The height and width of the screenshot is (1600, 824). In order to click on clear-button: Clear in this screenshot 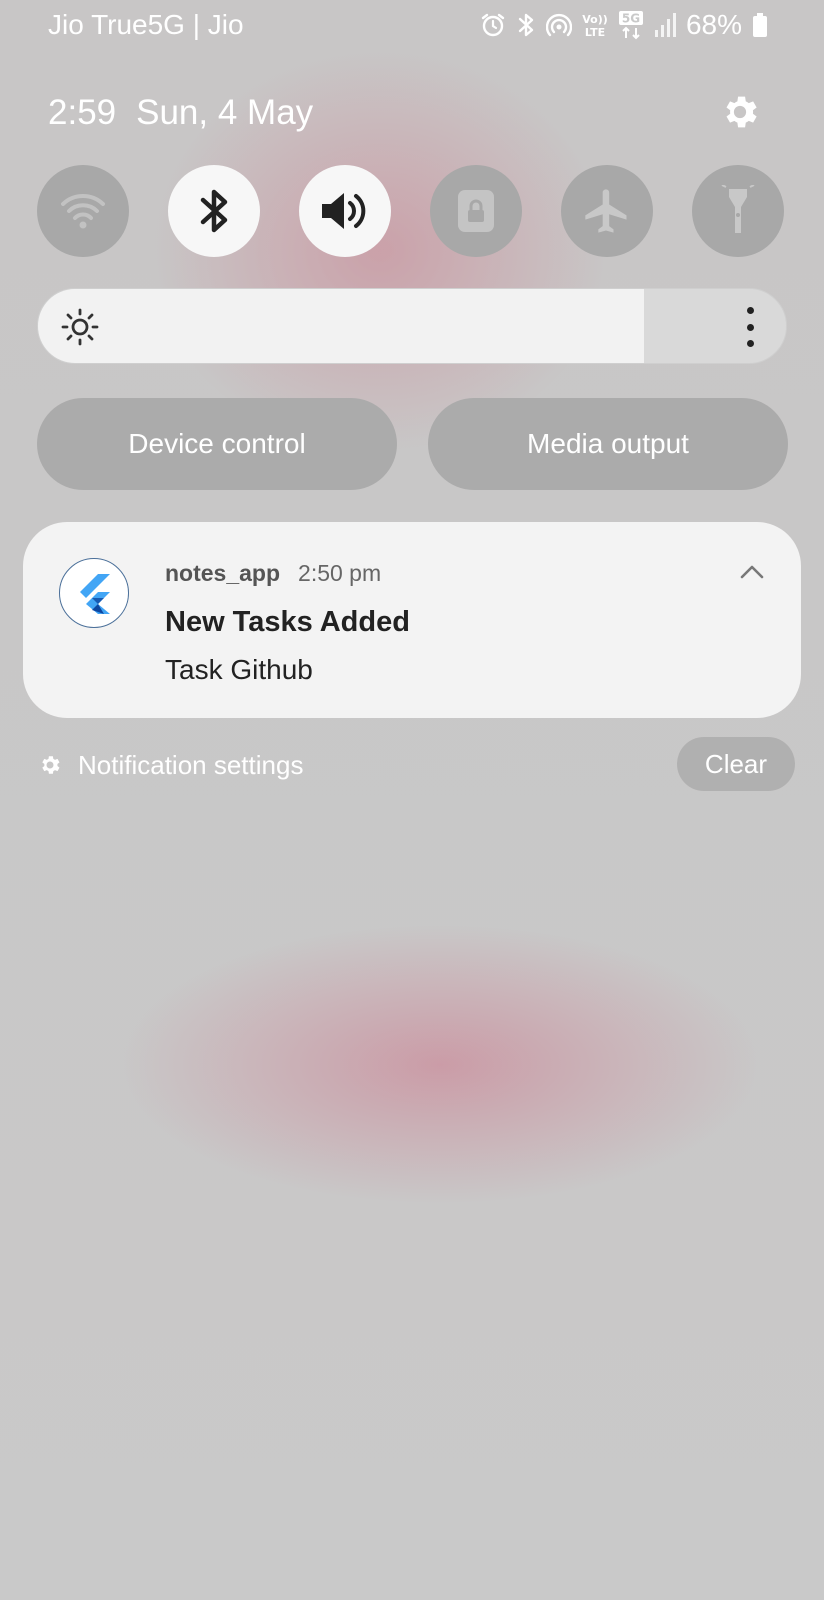, I will do `click(736, 764)`.